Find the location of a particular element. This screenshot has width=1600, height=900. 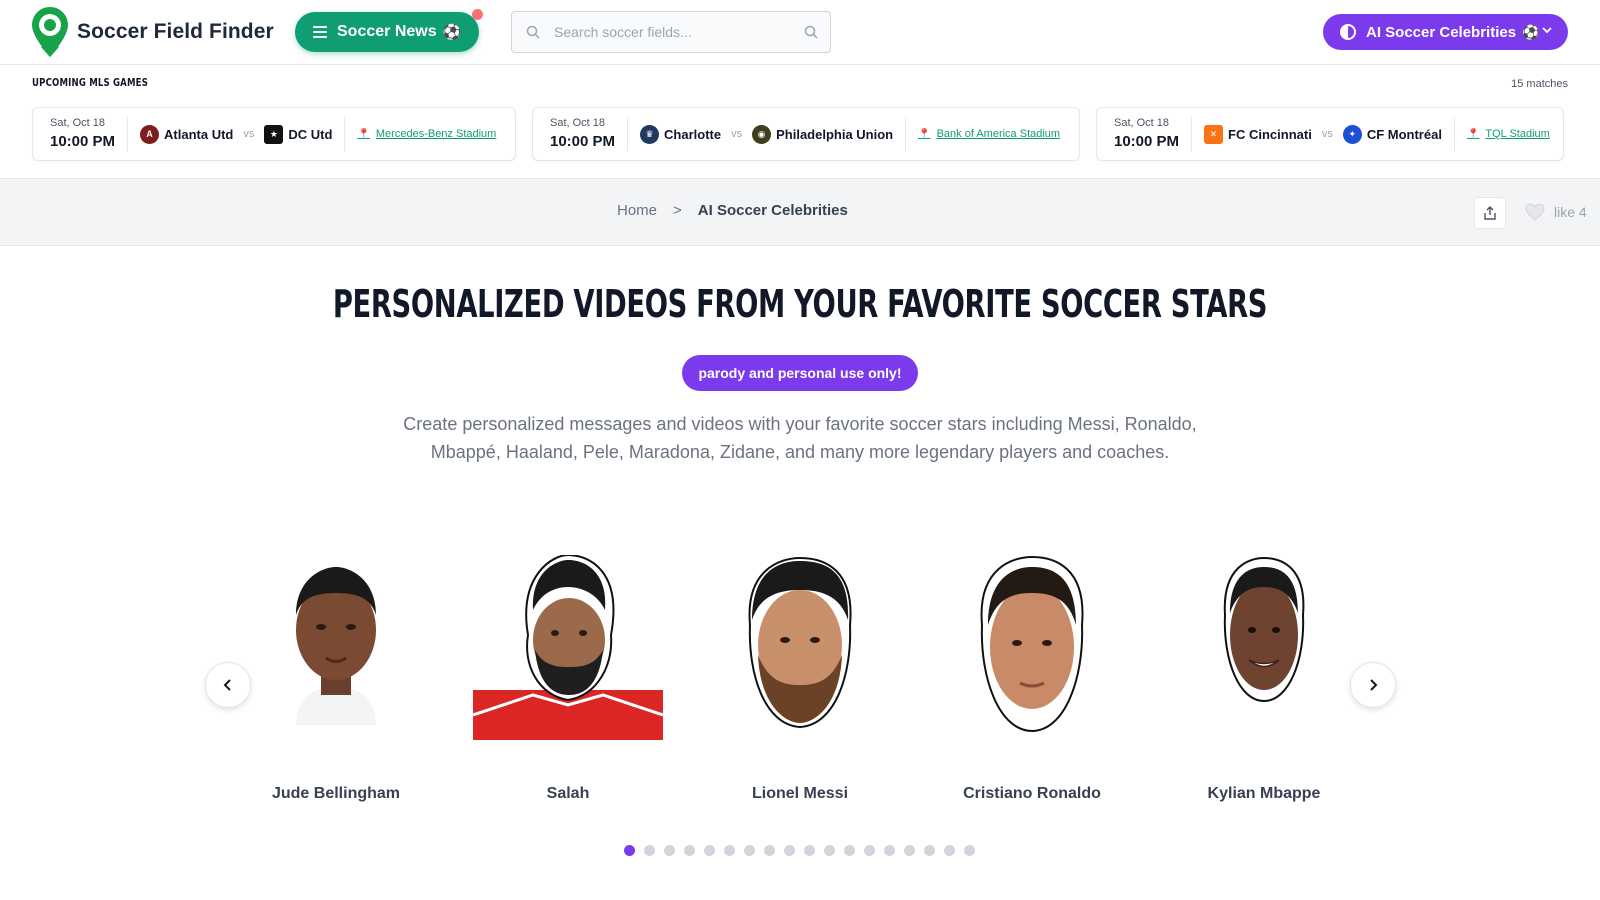

venue-link: 📍 TQL Stadium is located at coordinates (1508, 134).